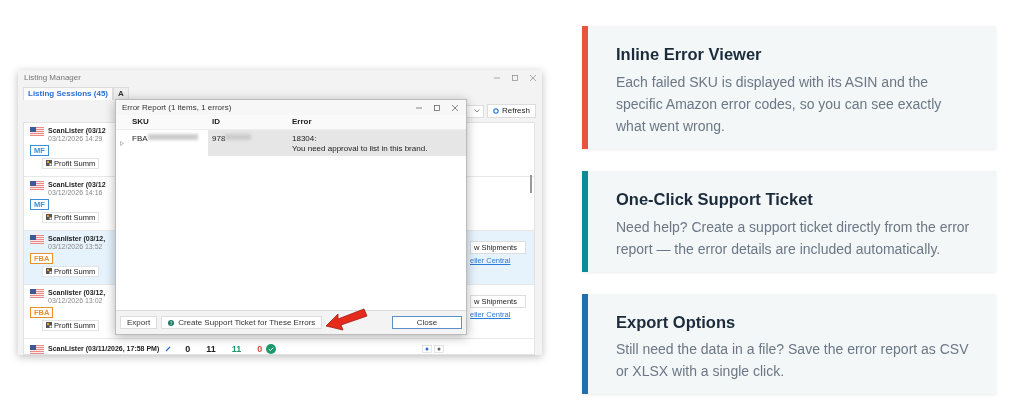  I want to click on window-title: Listing Manager, so click(52, 78).